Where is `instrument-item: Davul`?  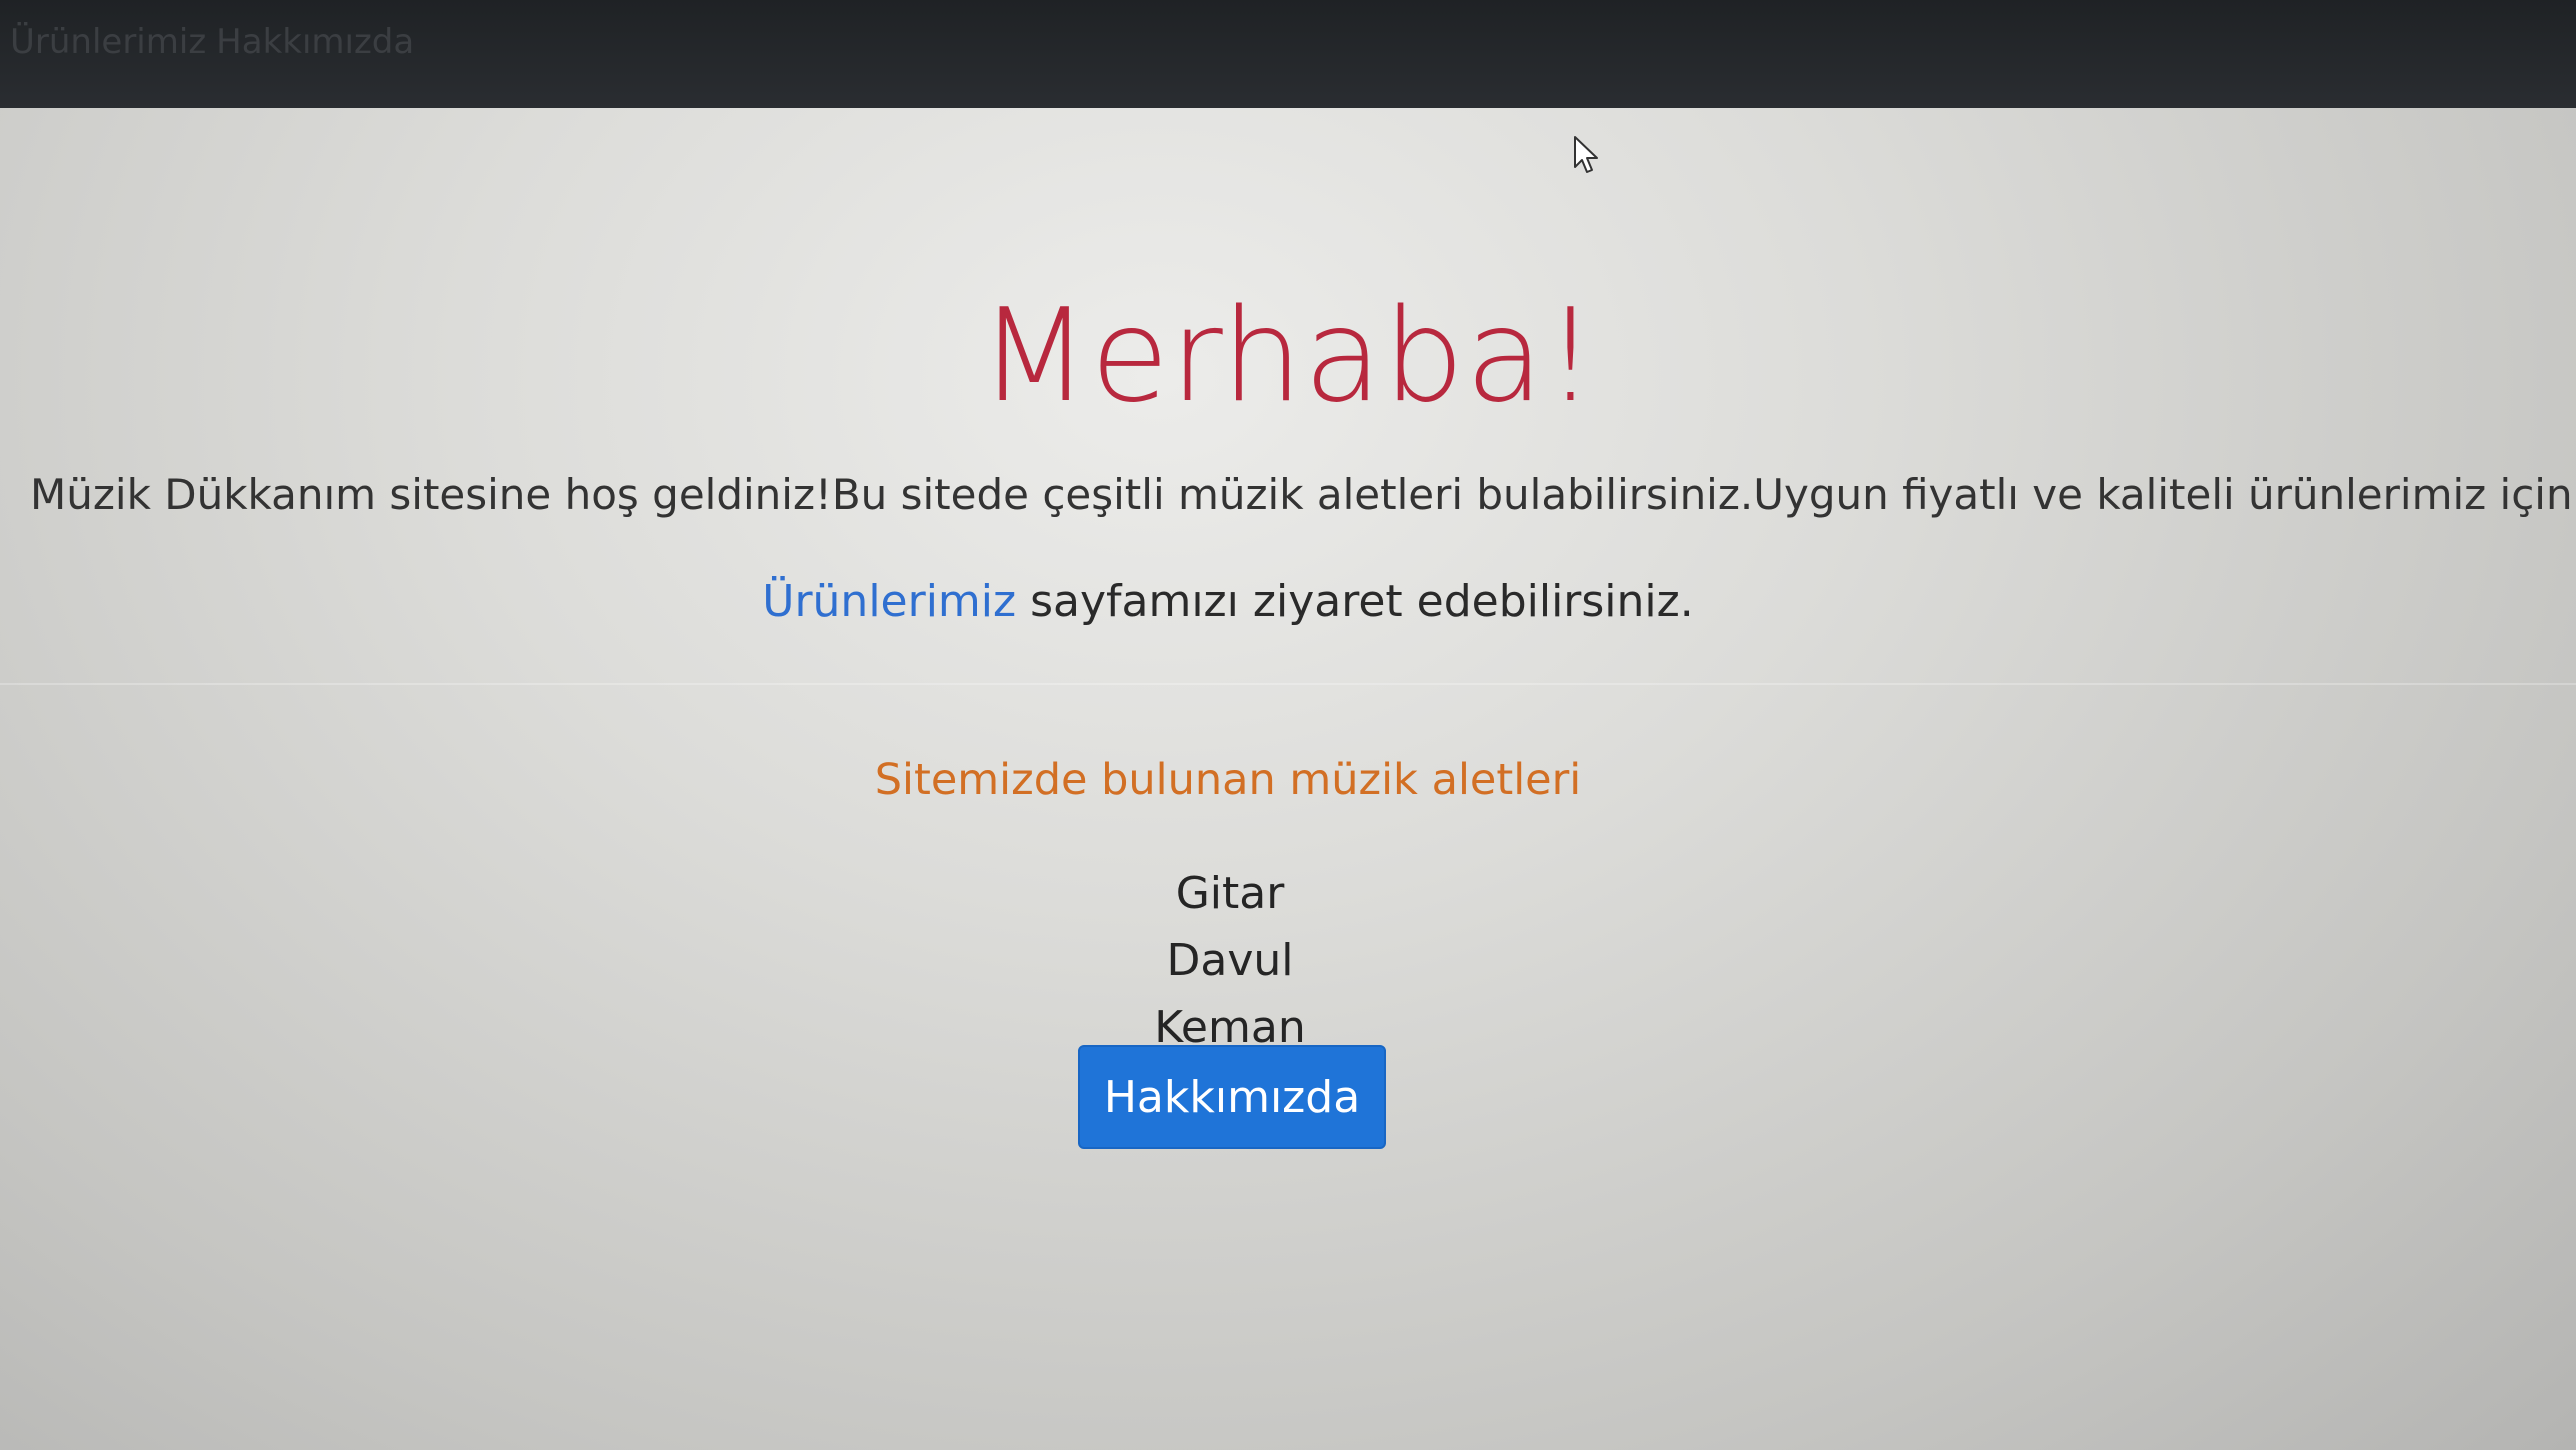 instrument-item: Davul is located at coordinates (1230, 960).